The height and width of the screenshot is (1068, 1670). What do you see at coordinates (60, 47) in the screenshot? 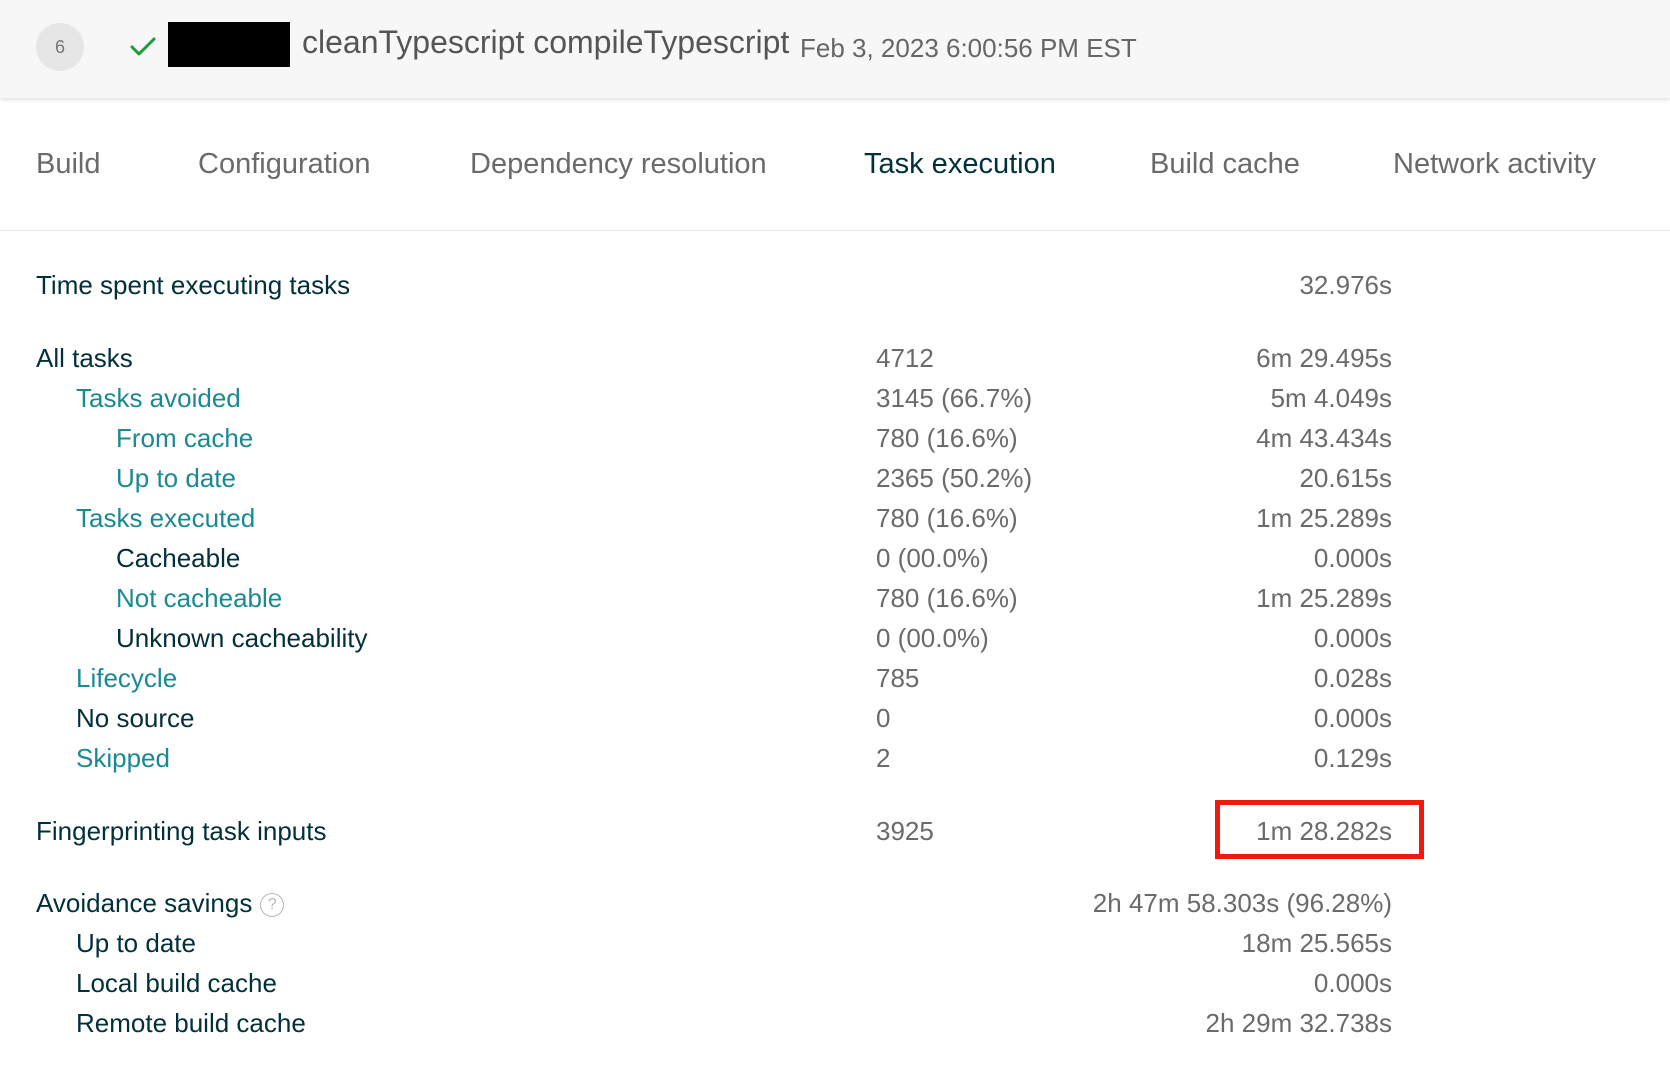
I see `build-number-badge: 6` at bounding box center [60, 47].